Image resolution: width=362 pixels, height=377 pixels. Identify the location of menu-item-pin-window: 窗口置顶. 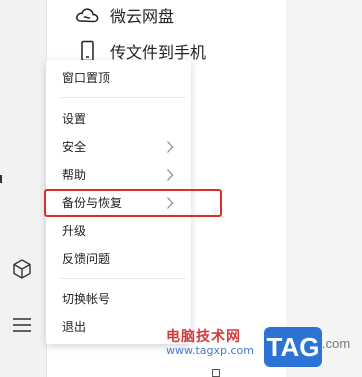
(118, 77).